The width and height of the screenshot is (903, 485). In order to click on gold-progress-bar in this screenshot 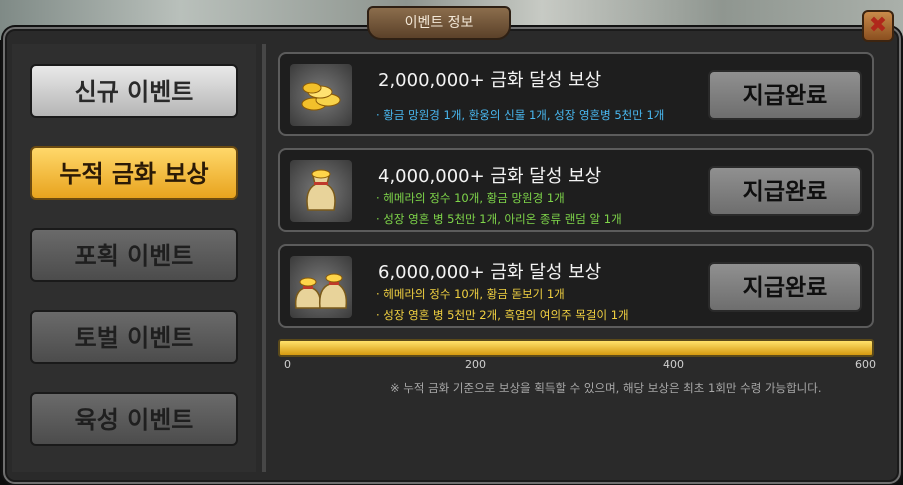, I will do `click(576, 348)`.